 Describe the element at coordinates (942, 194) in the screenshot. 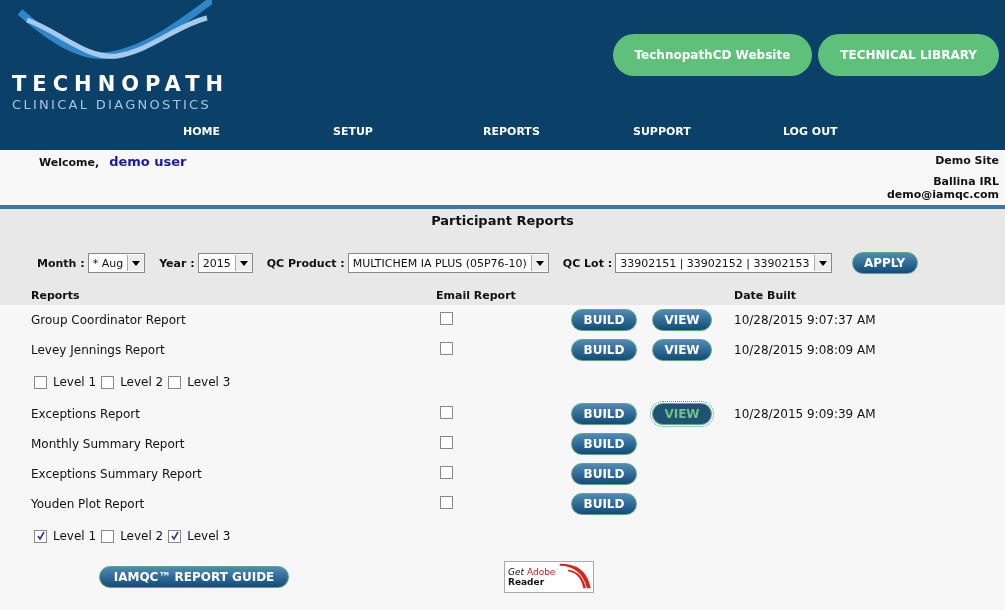

I see `site-email: demo@iamqc.com` at that location.